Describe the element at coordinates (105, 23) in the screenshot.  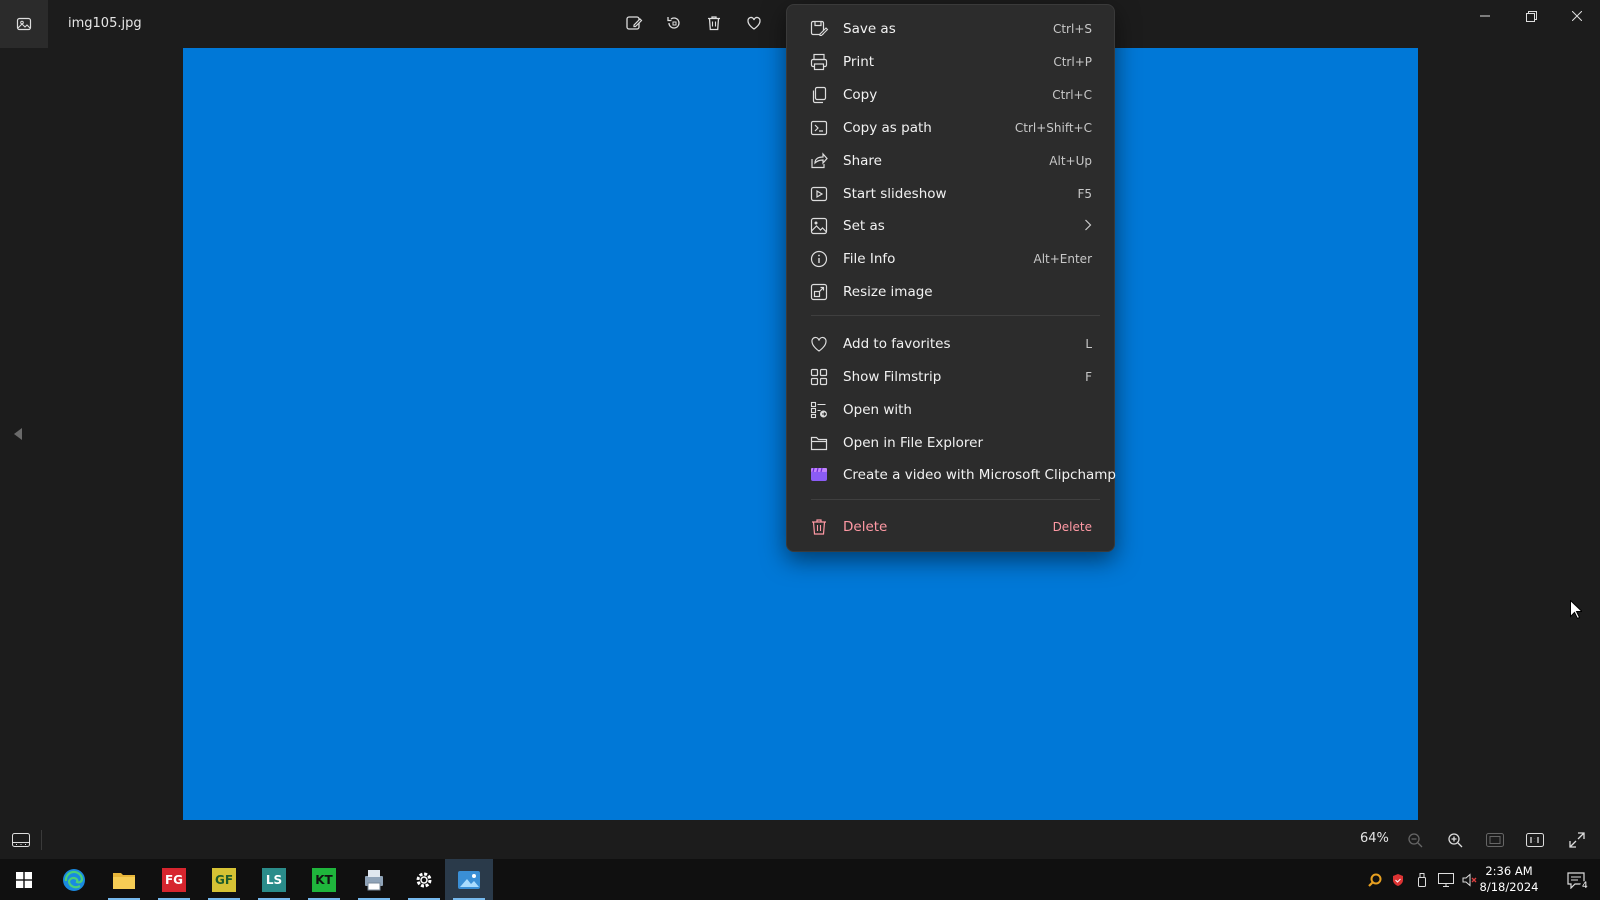
I see `file-name: img105.jpg` at that location.